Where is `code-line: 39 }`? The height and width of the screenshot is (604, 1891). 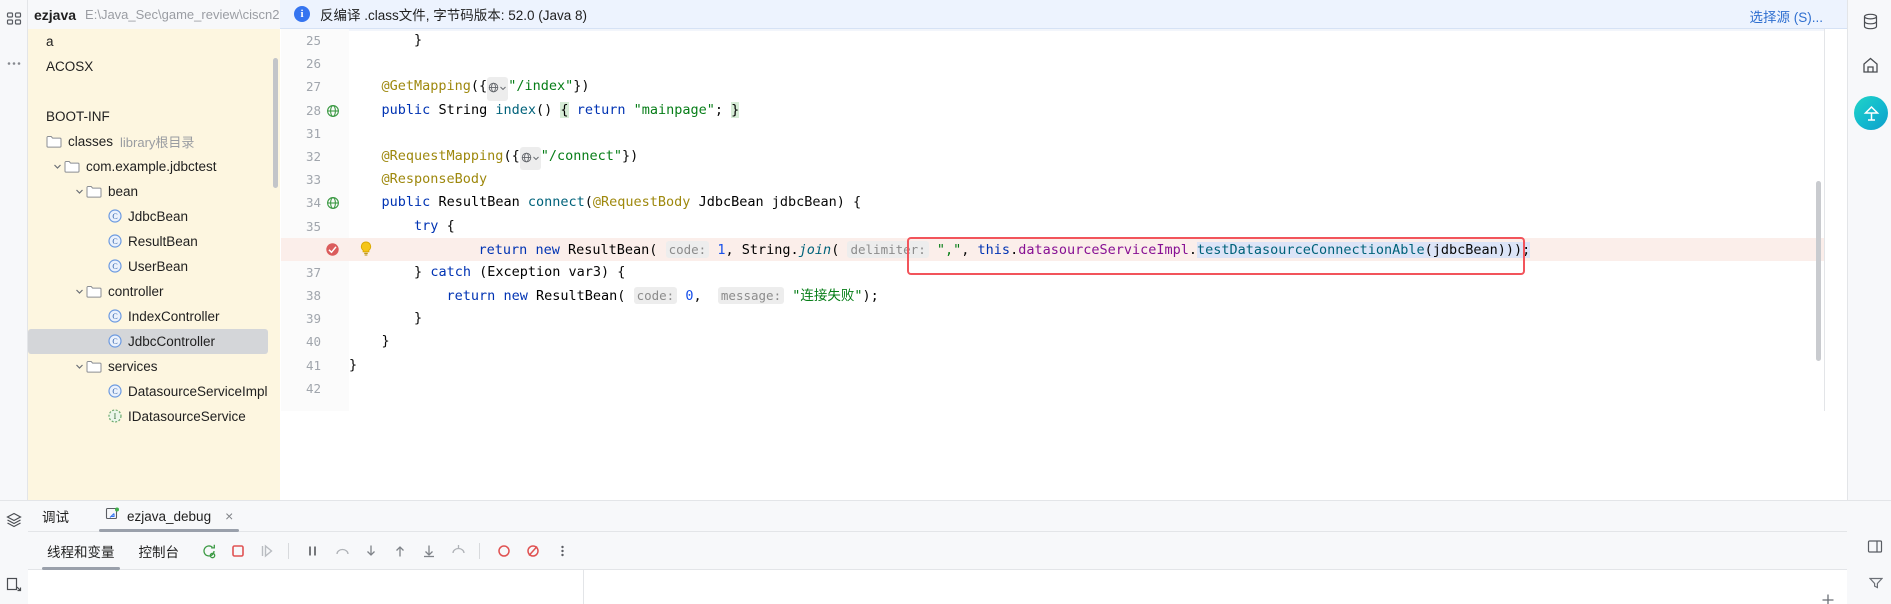 code-line: 39 } is located at coordinates (1052, 318).